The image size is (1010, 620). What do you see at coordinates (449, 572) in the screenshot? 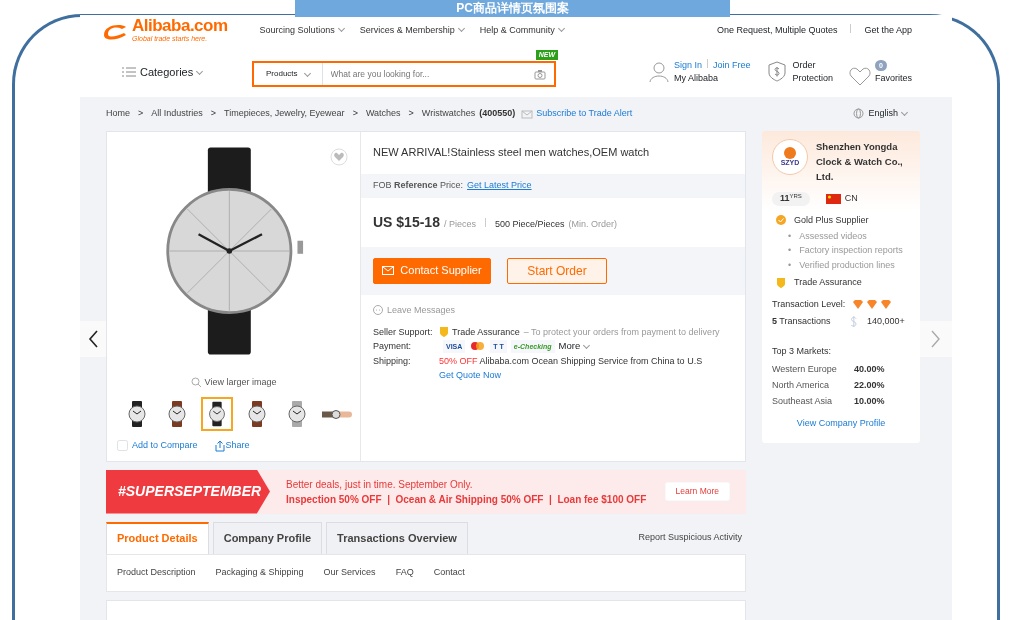
I see `section-link: Contact` at bounding box center [449, 572].